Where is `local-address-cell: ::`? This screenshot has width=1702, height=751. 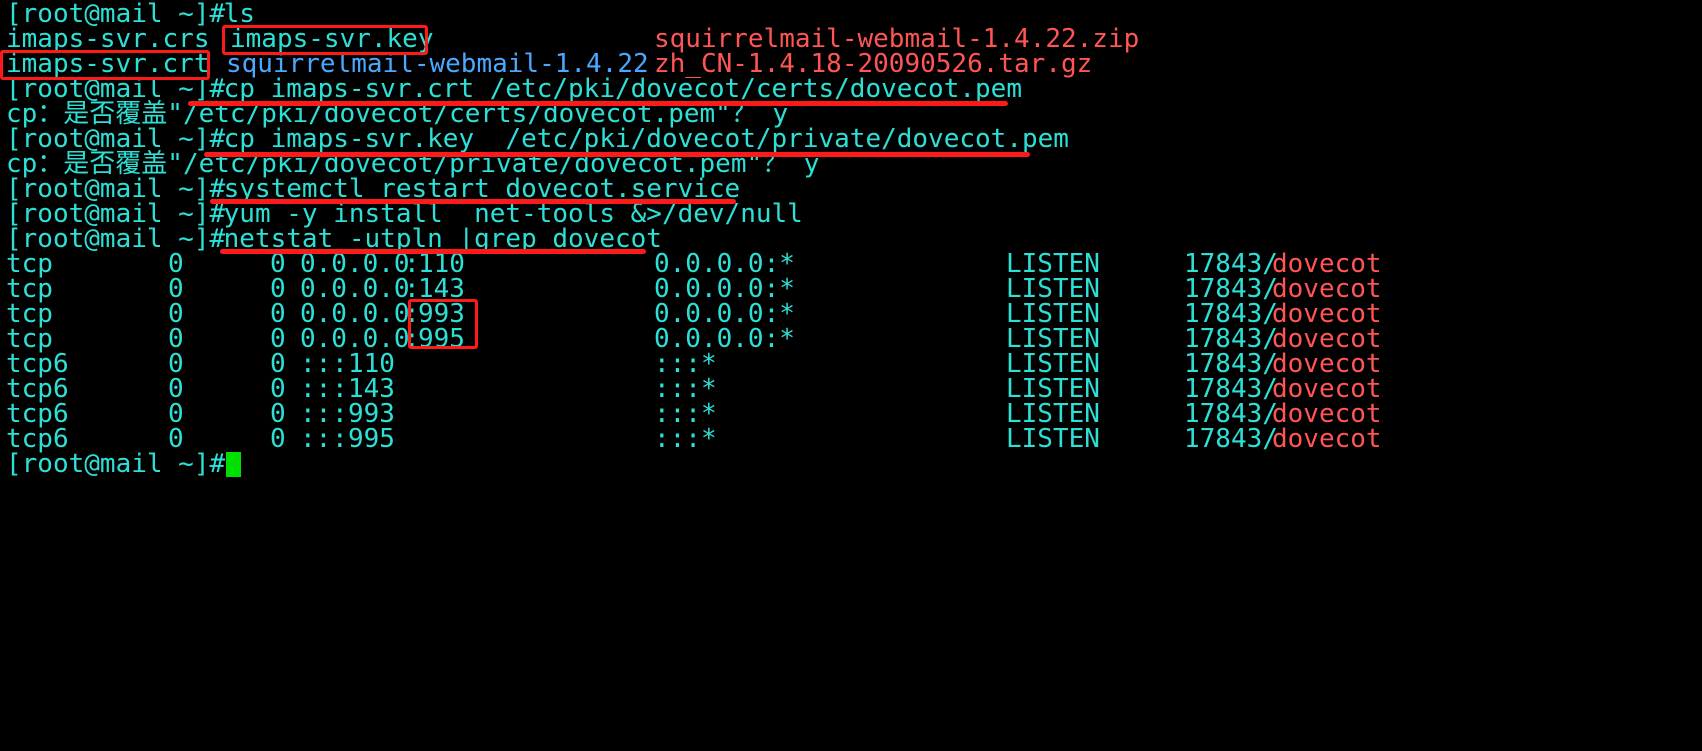
local-address-cell: :: is located at coordinates (316, 439).